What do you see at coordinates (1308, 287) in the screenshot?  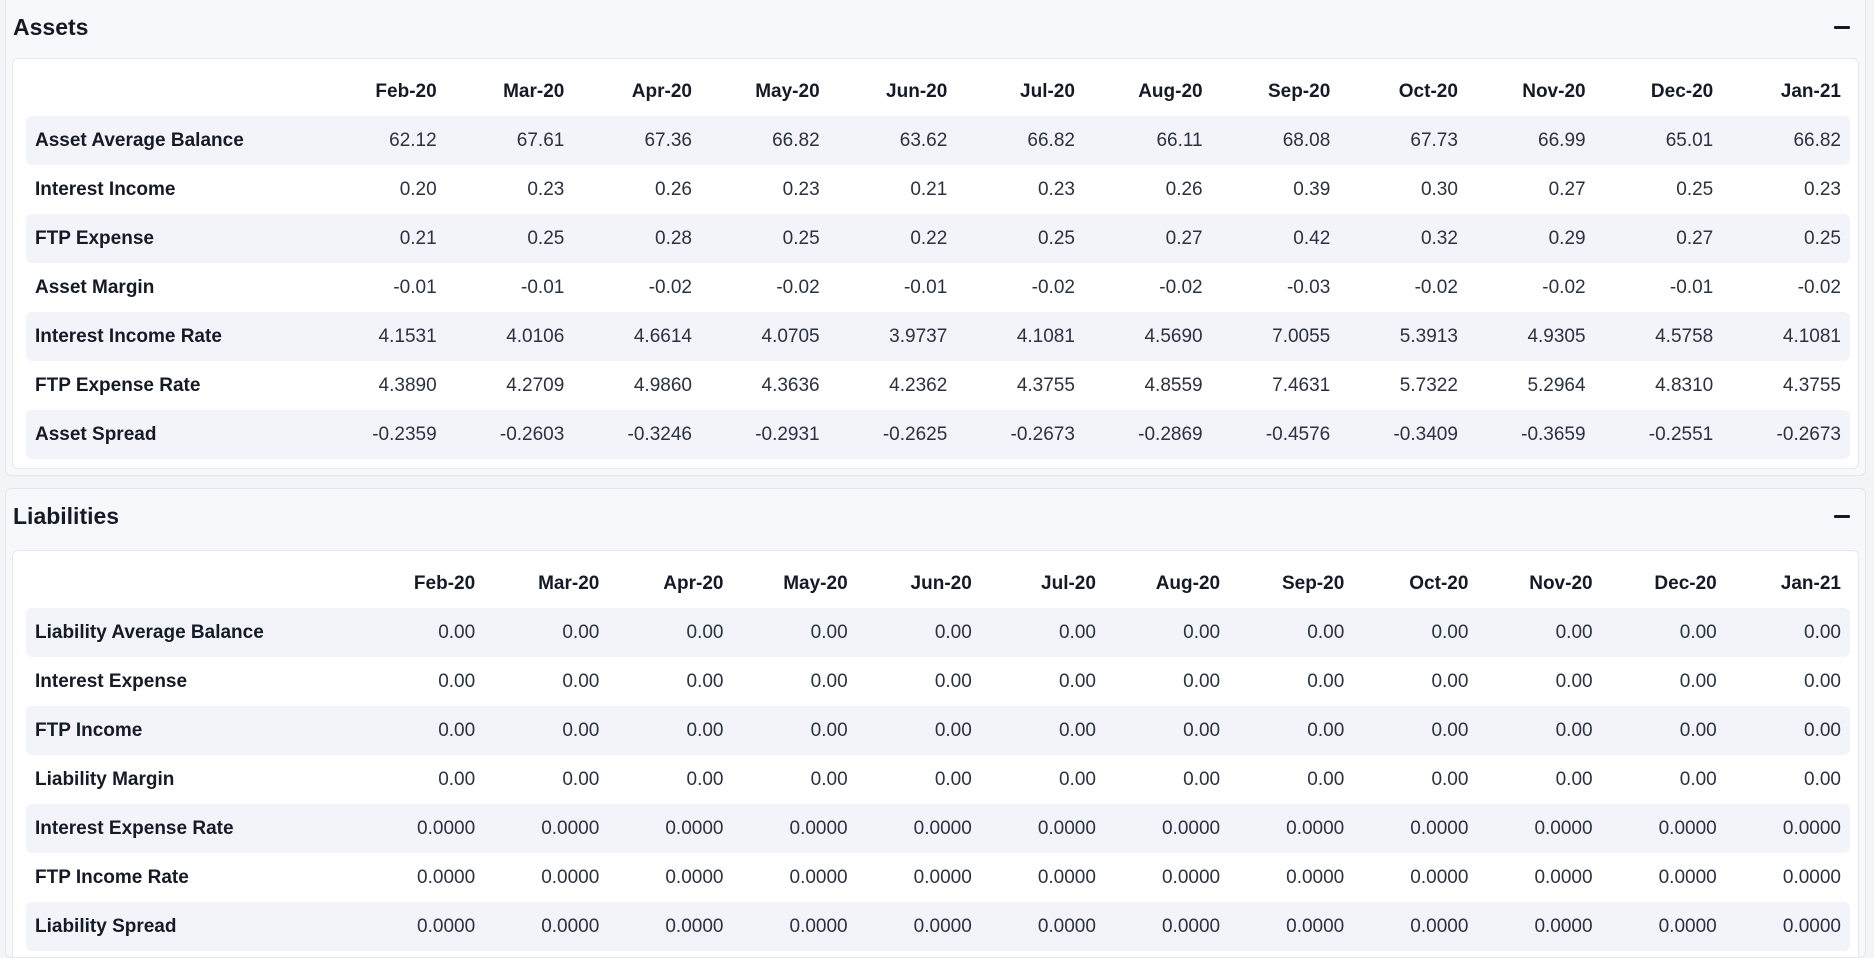 I see `table-cell: -0.03` at bounding box center [1308, 287].